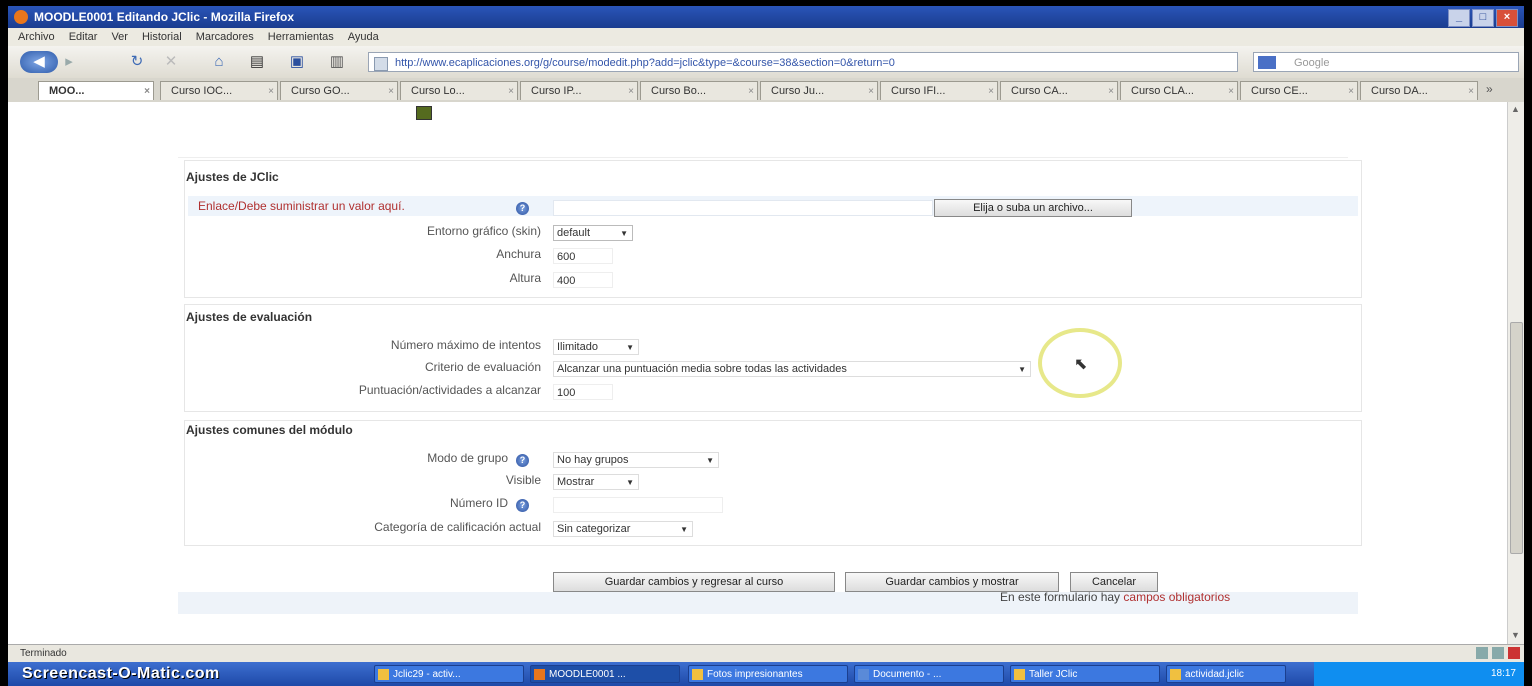  I want to click on taskbar-item-label: actividad.jclic, so click(1214, 674).